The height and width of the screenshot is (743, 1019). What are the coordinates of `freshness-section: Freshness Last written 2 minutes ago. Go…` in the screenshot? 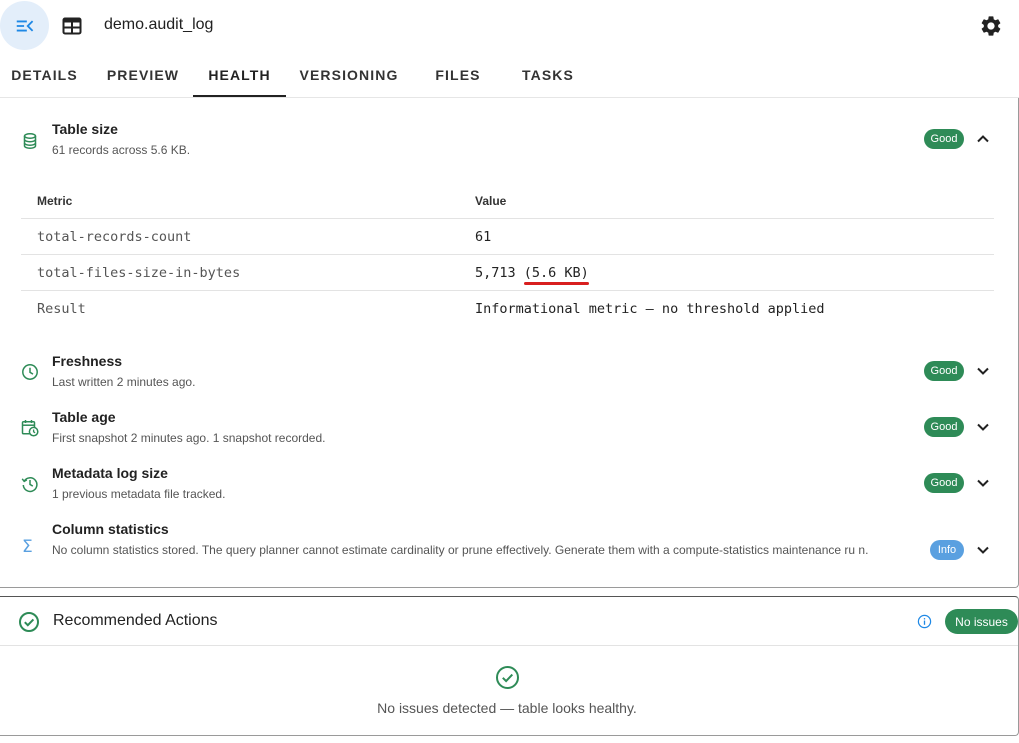 It's located at (509, 375).